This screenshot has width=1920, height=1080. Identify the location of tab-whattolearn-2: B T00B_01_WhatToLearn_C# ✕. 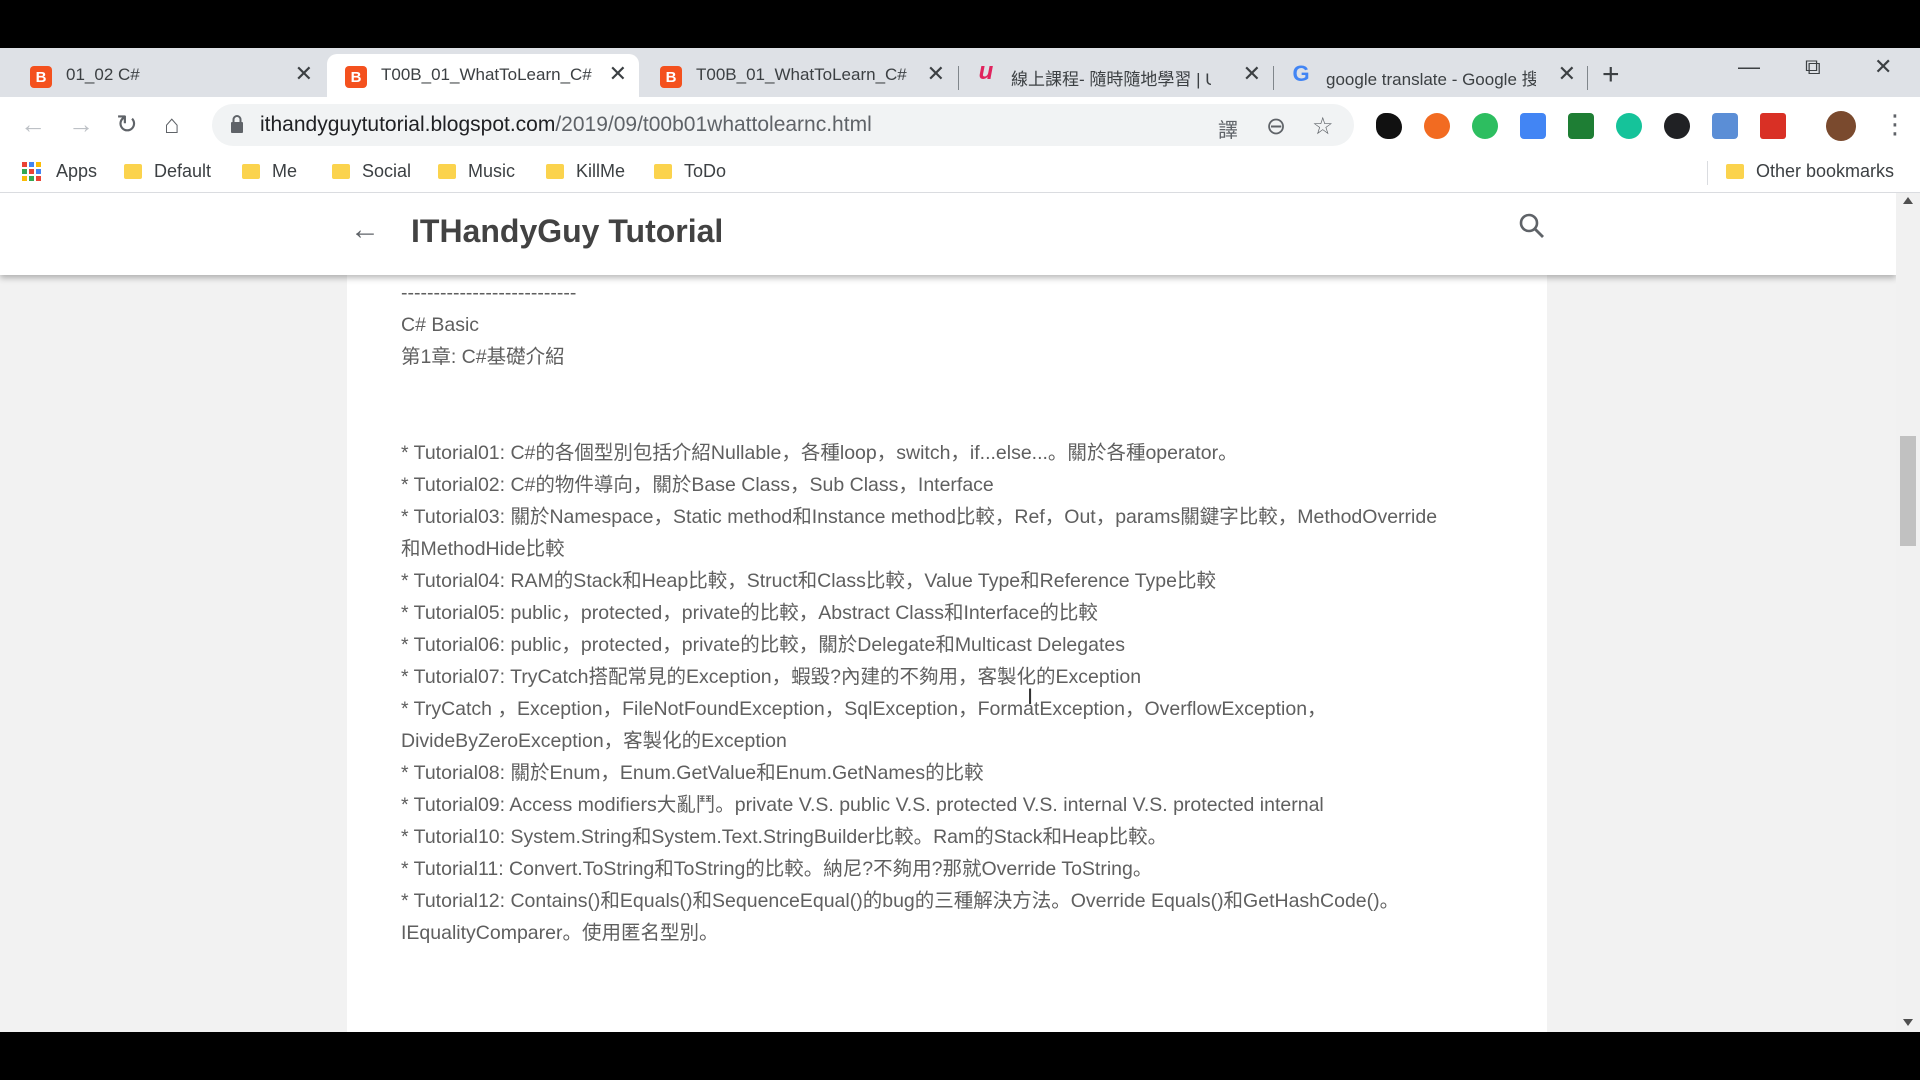
(799, 75).